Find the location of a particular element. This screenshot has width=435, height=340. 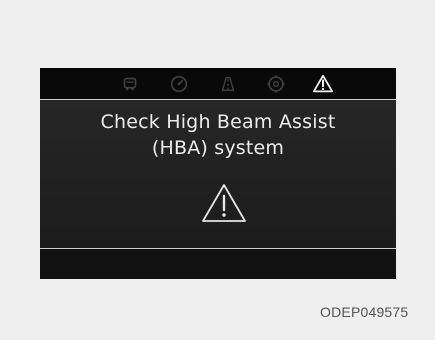

bottom-bar is located at coordinates (218, 264).